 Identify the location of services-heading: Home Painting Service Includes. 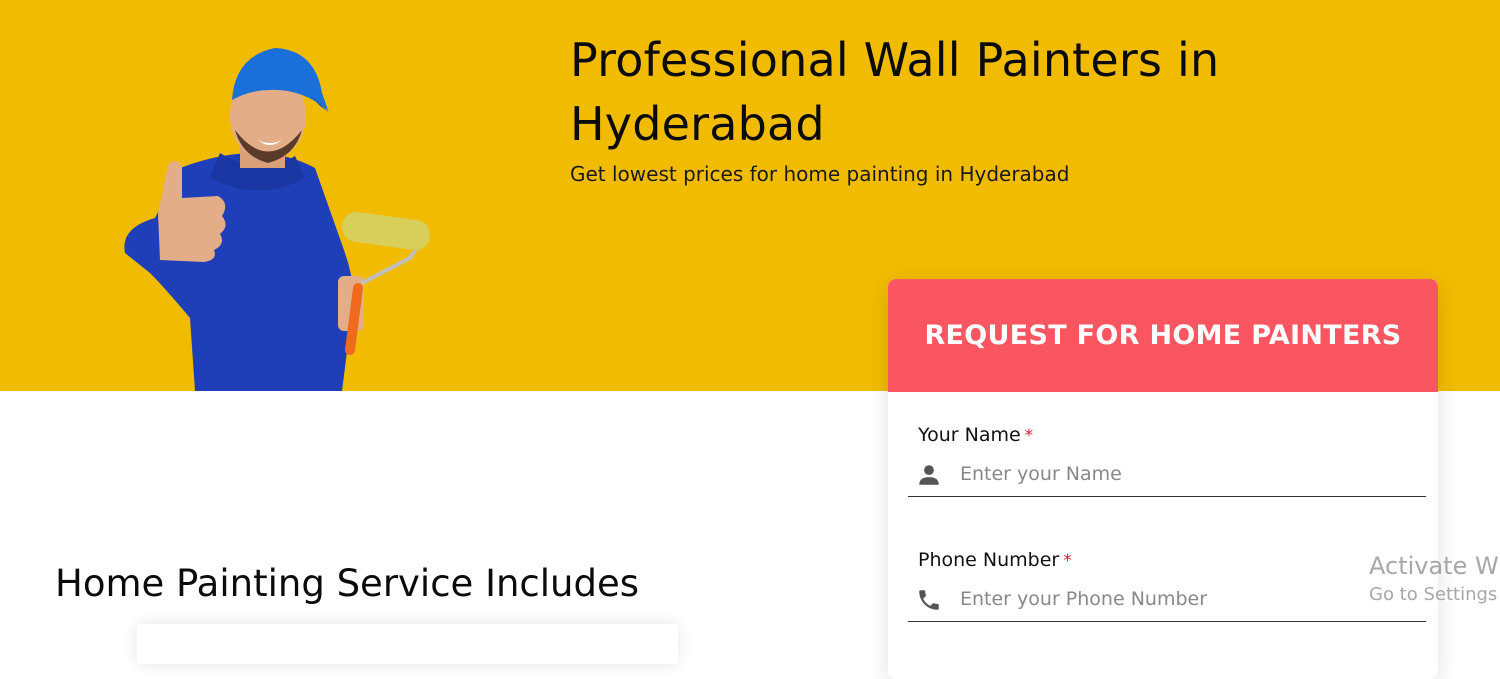
(347, 583).